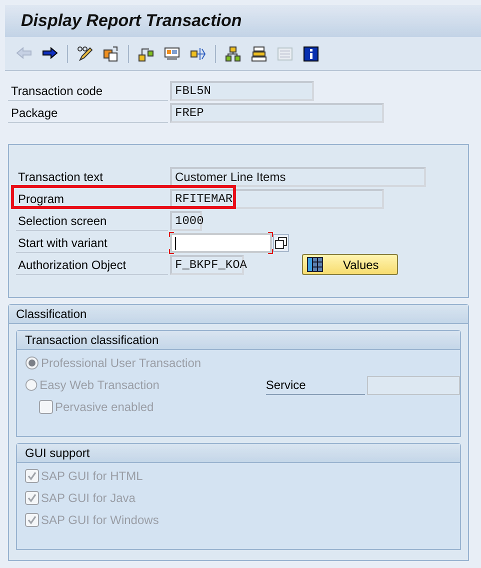 The height and width of the screenshot is (568, 481). I want to click on values-button: Values, so click(350, 264).